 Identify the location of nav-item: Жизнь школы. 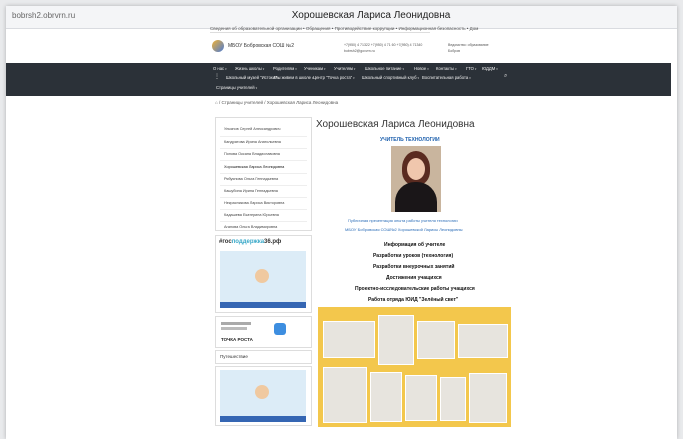
(249, 68).